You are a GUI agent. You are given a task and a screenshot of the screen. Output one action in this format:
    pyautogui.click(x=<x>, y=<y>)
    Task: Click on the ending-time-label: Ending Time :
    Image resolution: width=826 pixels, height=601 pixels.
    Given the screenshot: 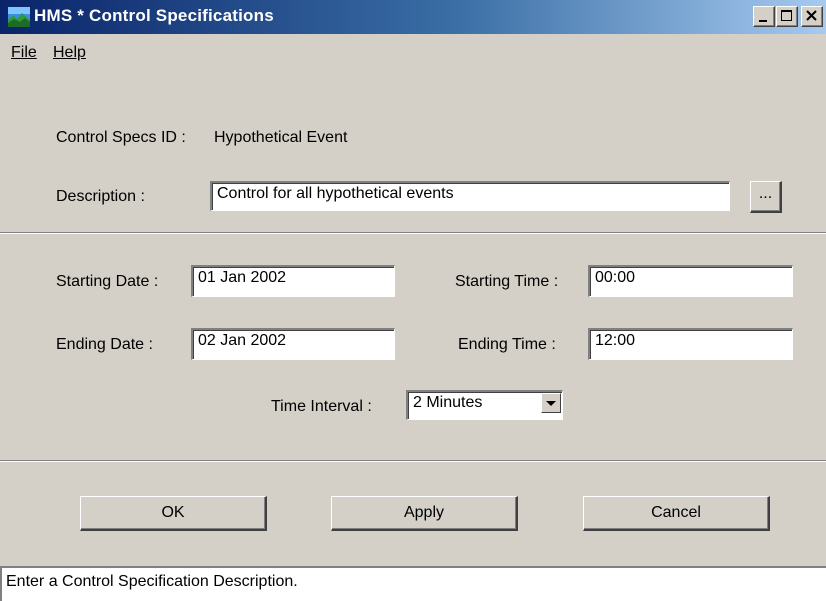 What is the action you would take?
    pyautogui.click(x=507, y=344)
    